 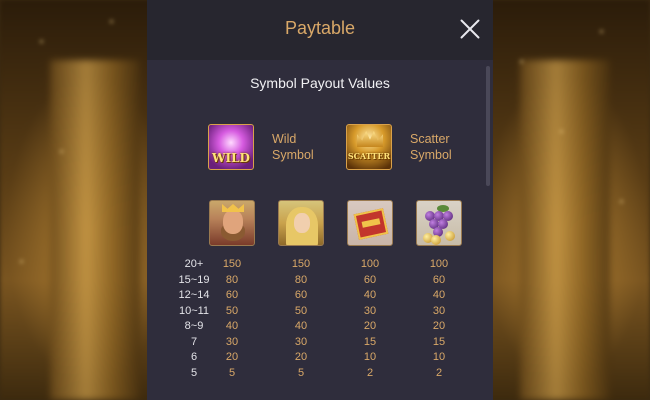 I want to click on section-title: Symbol Payout Values, so click(x=320, y=83).